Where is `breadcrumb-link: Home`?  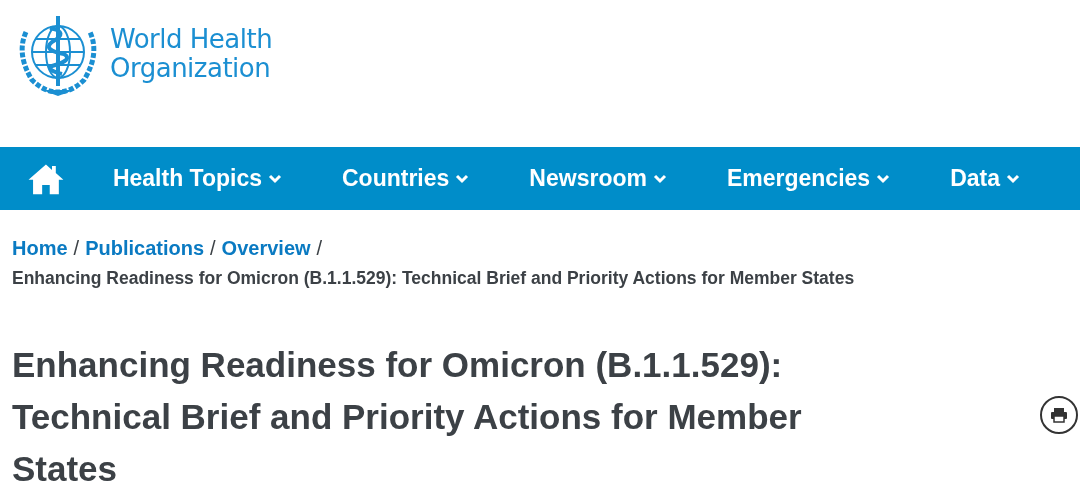 breadcrumb-link: Home is located at coordinates (40, 248).